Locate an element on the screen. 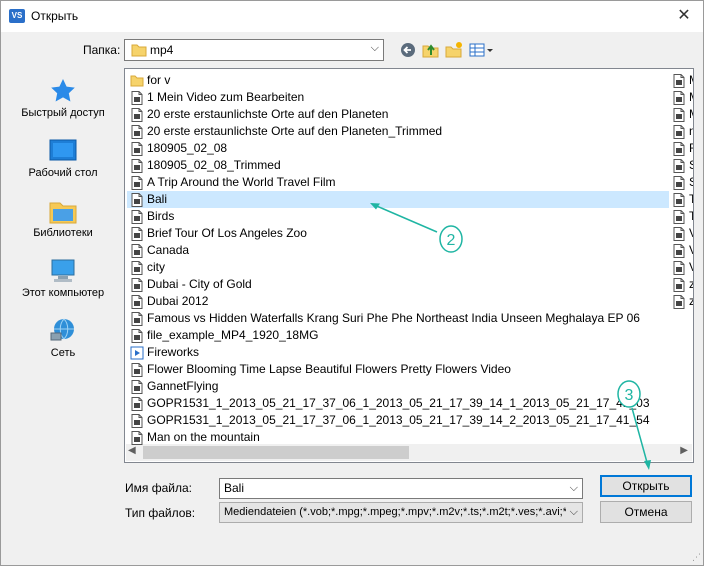 The width and height of the screenshot is (704, 566). file-name: Dubai - City of Gold is located at coordinates (199, 284).